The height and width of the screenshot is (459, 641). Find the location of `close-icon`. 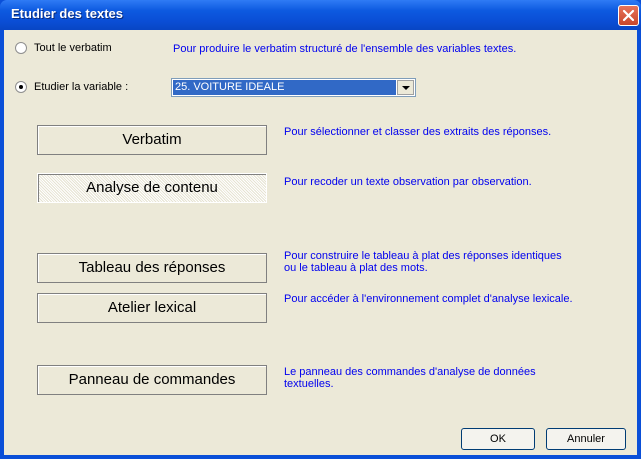

close-icon is located at coordinates (628, 15).